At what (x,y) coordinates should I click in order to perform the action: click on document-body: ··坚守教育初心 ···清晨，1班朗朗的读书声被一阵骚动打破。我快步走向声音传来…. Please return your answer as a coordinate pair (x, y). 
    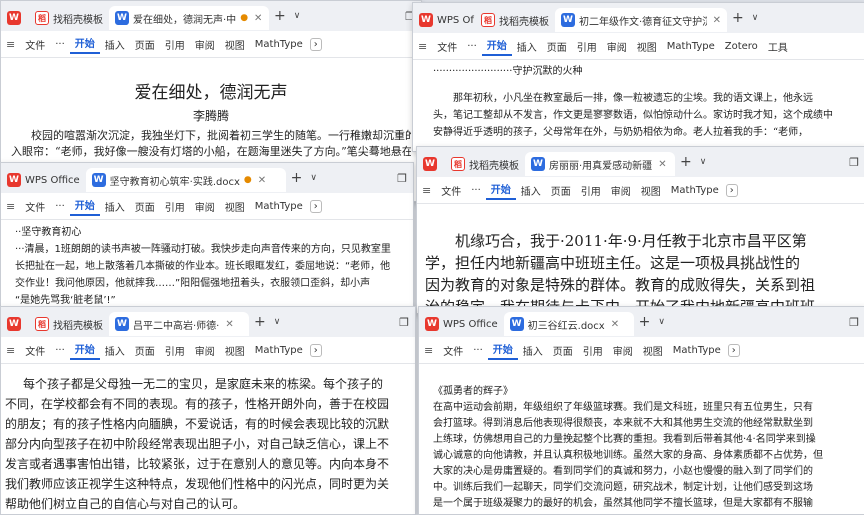
    Looking at the image, I should click on (207, 266).